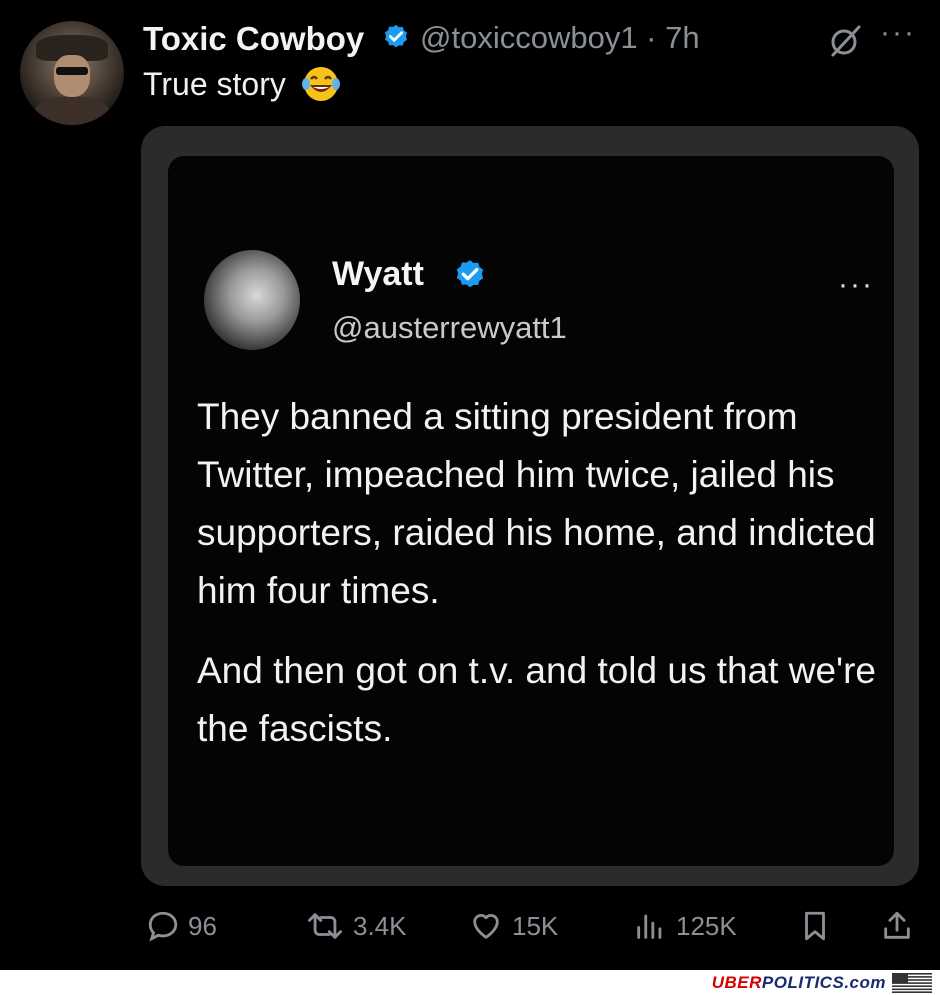 Image resolution: width=940 pixels, height=995 pixels. I want to click on uberpolitics-logo: UBERPOLITICS.com, so click(798, 982).